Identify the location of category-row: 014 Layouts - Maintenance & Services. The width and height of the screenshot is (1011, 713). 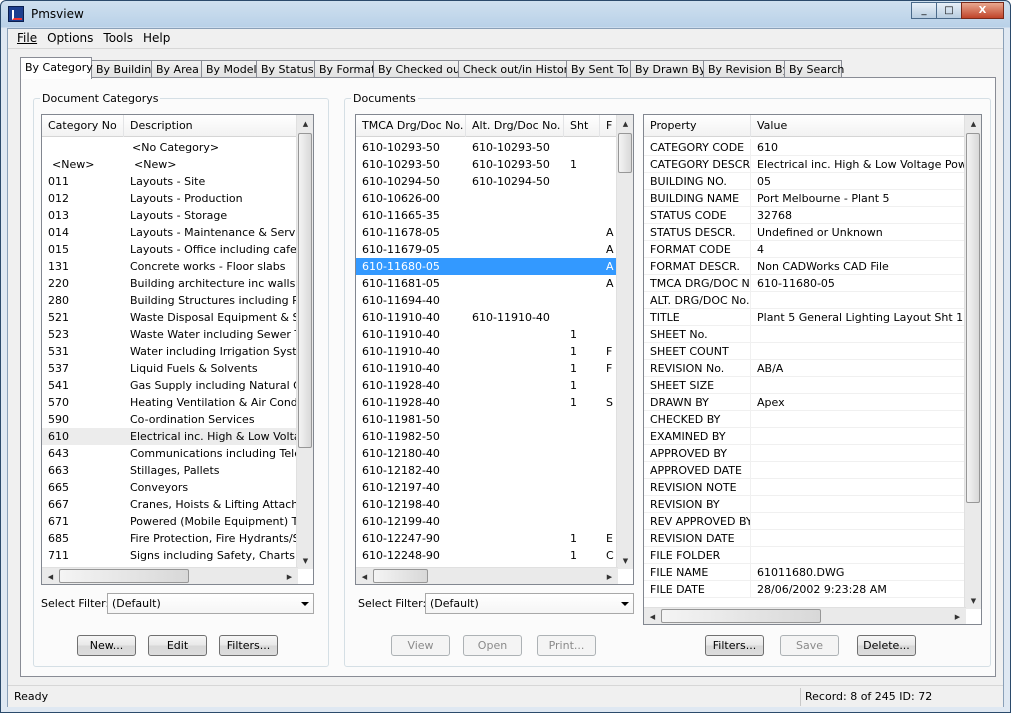
(169, 232).